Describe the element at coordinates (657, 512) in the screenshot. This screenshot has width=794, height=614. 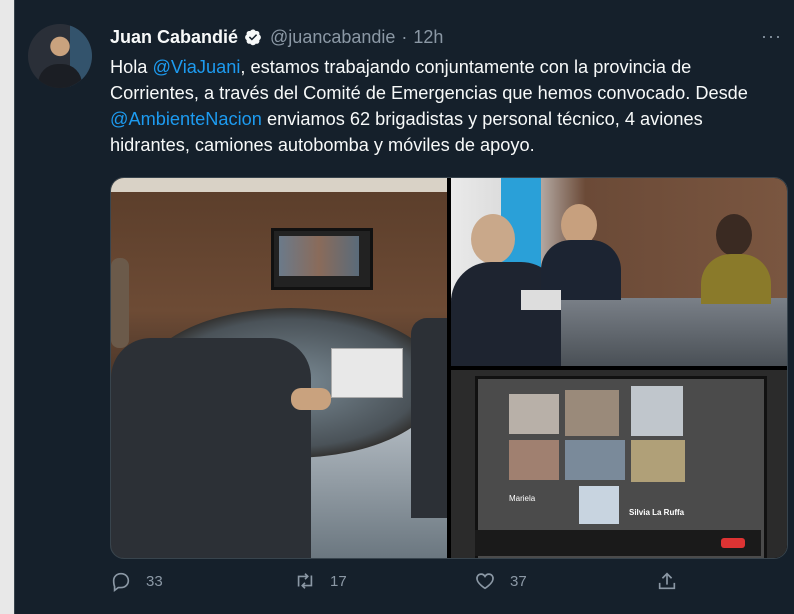
I see `nametag-2: Silvia La Ruffa` at that location.